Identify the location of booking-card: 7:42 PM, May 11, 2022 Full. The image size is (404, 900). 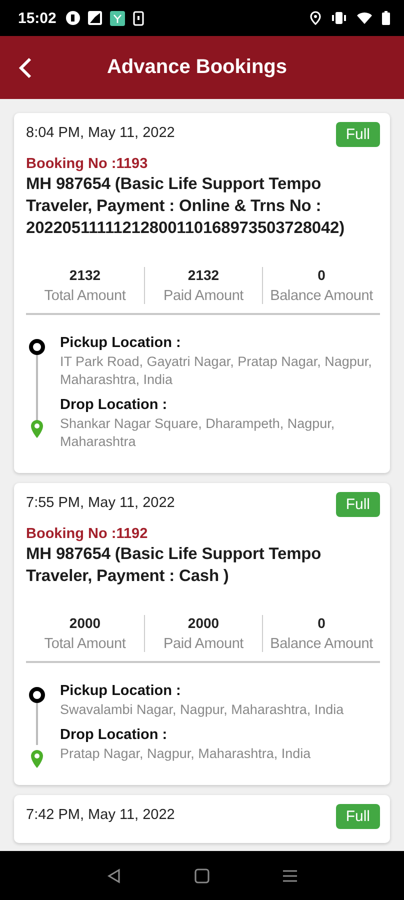
(202, 819).